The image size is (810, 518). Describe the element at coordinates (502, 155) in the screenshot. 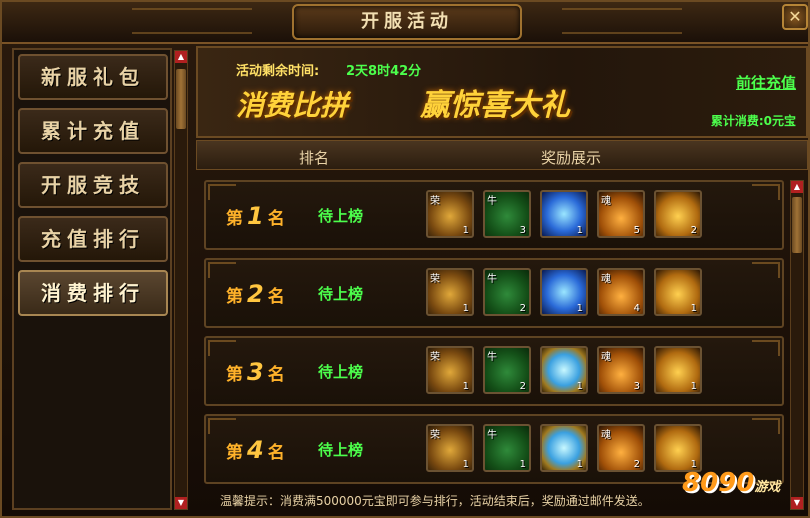

I see `table-header: 排名 奖励展示` at that location.